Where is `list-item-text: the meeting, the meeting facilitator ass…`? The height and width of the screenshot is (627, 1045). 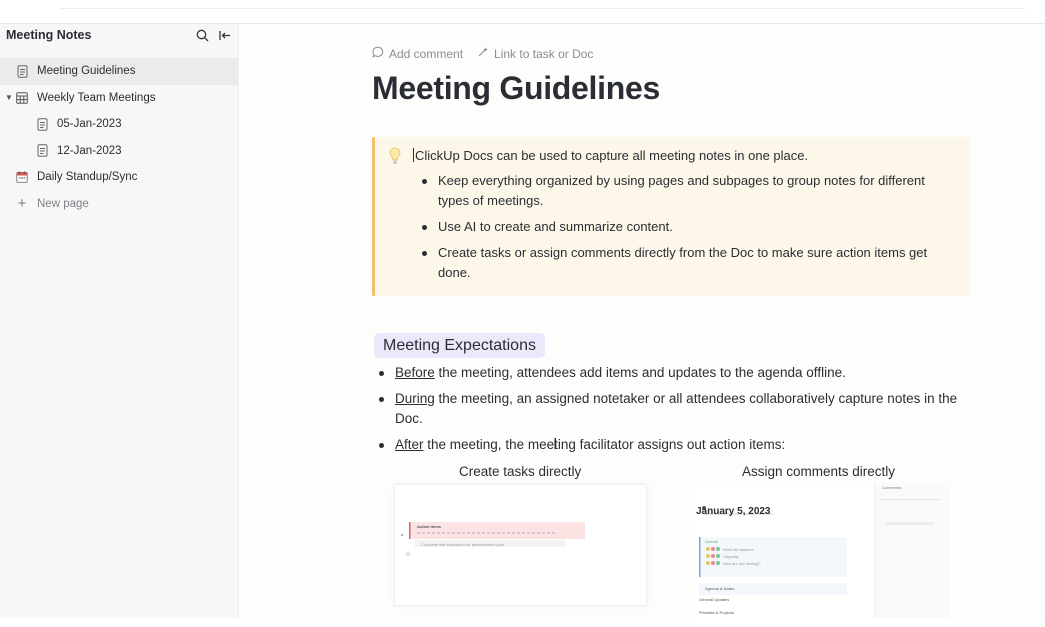
list-item-text: the meeting, the meeting facilitator ass… is located at coordinates (604, 444).